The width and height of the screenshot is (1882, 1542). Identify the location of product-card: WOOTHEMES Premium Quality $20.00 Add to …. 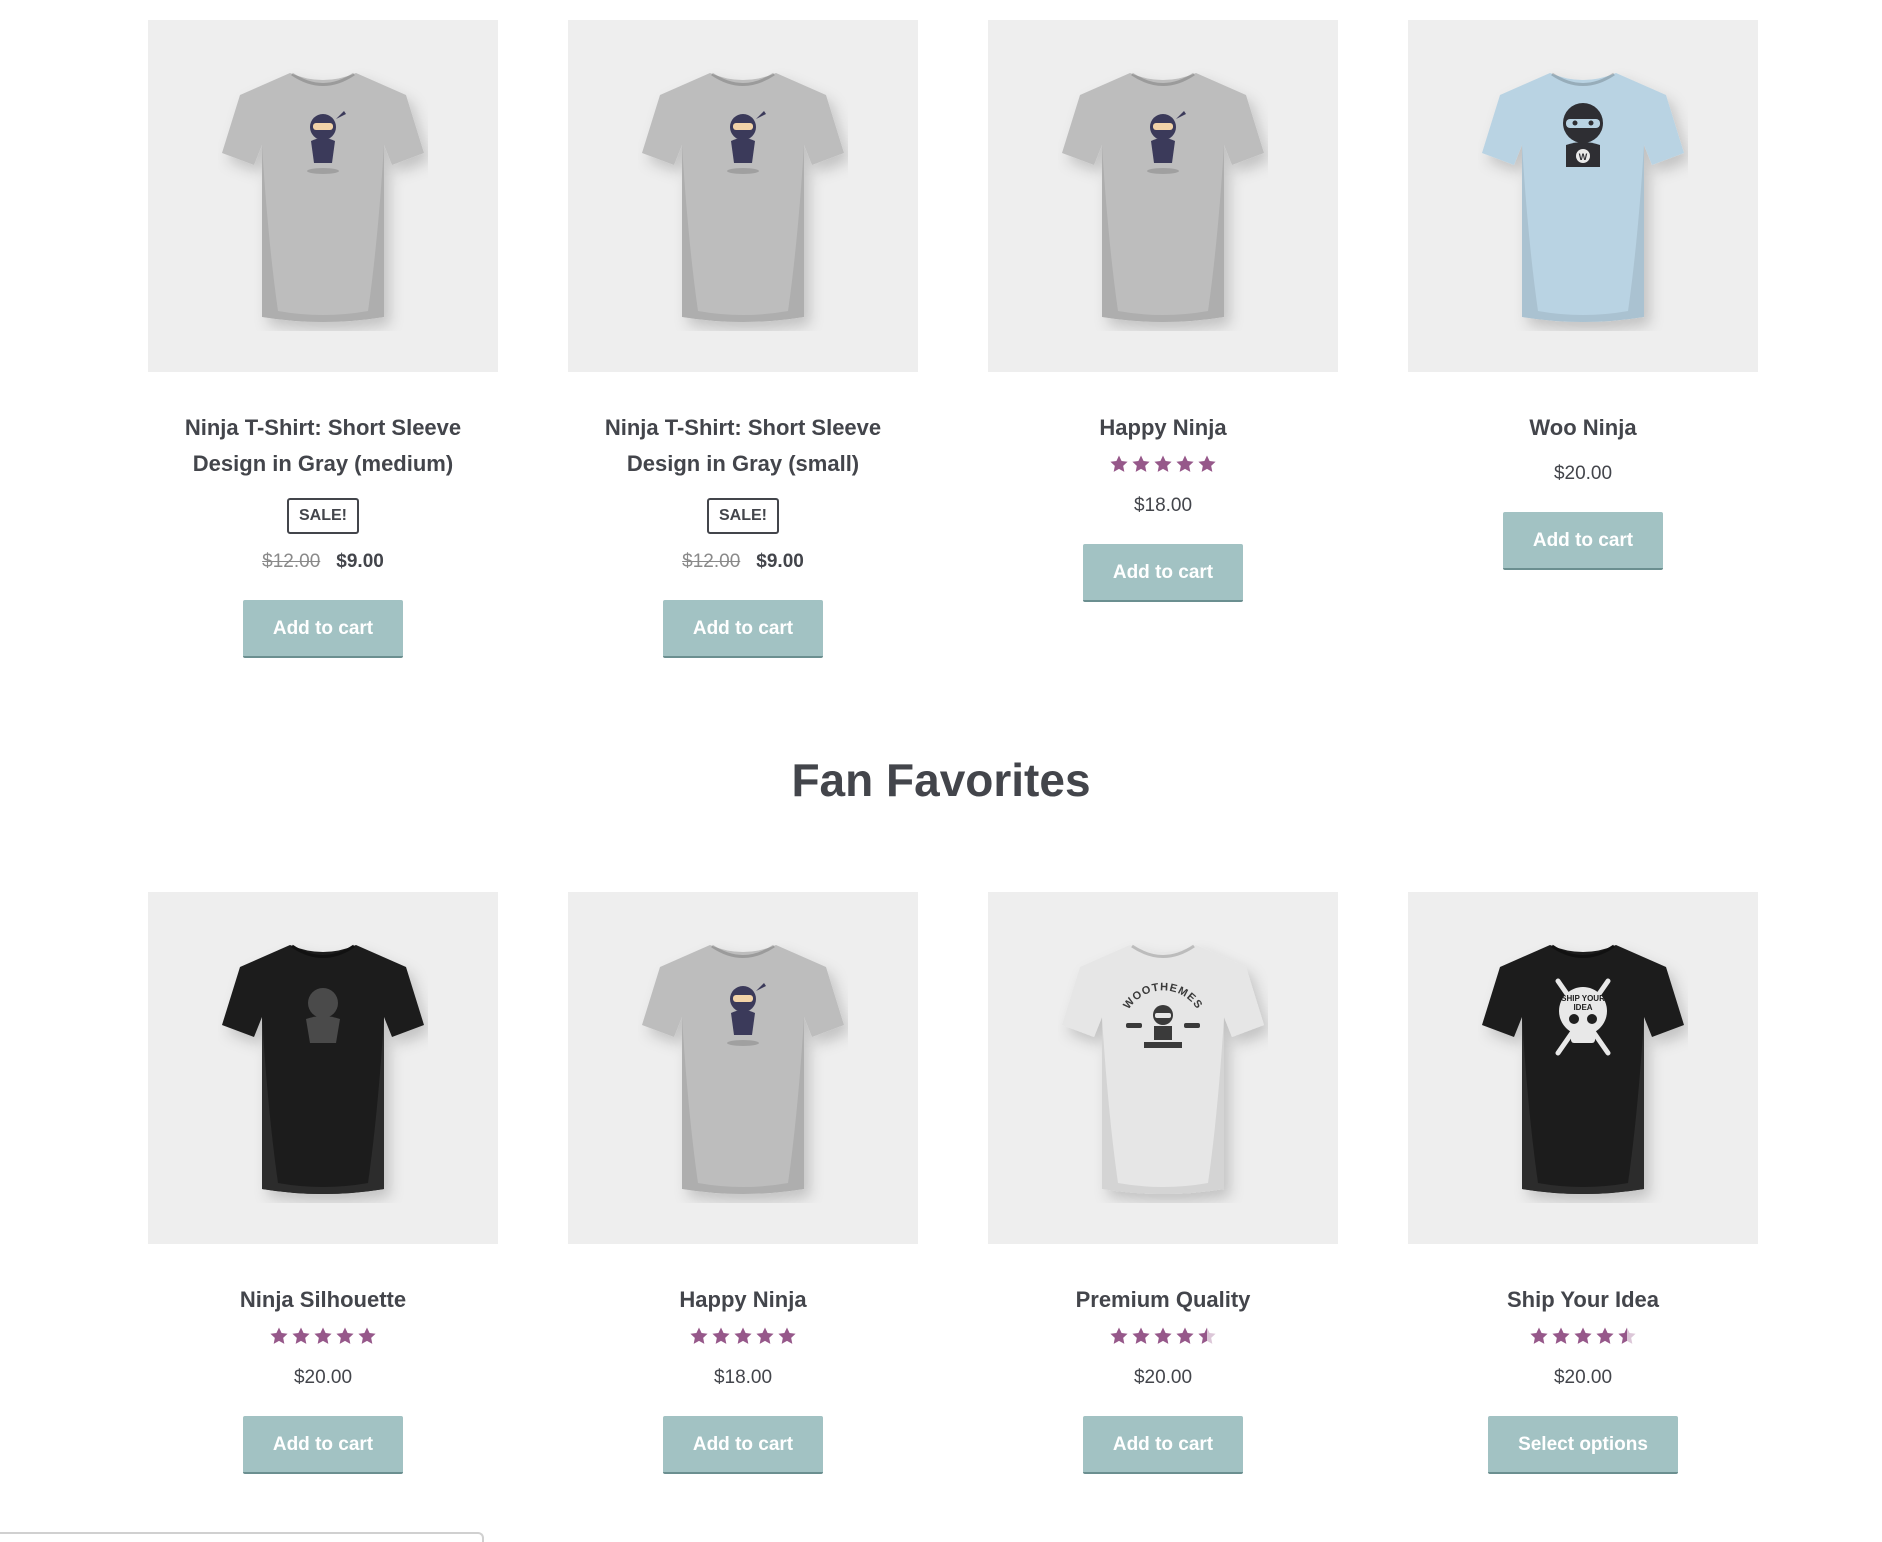
(1163, 1183).